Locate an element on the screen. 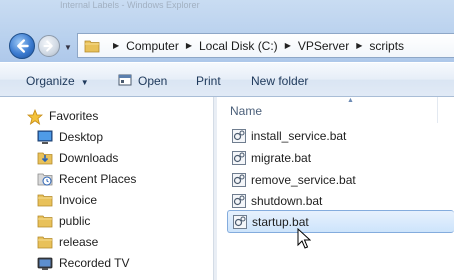 The width and height of the screenshot is (454, 280). forward-arrow-icon is located at coordinates (48, 46).